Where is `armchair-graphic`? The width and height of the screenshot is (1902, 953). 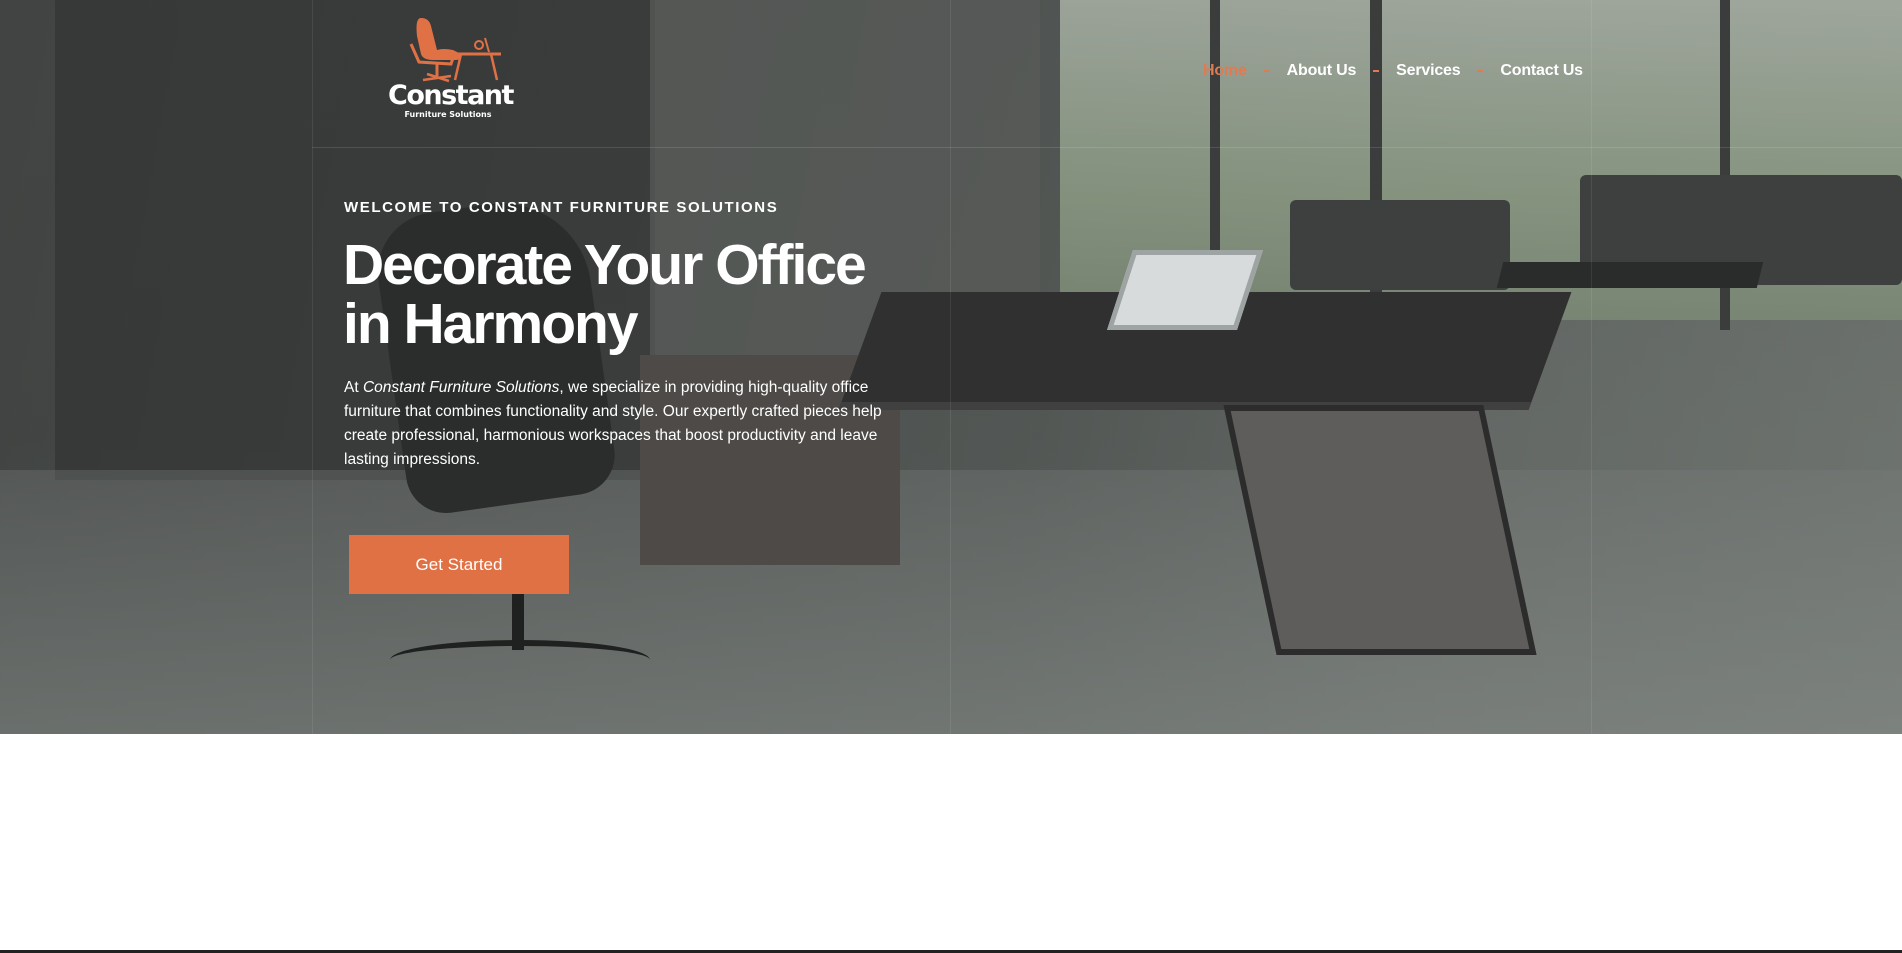
armchair-graphic is located at coordinates (1400, 245).